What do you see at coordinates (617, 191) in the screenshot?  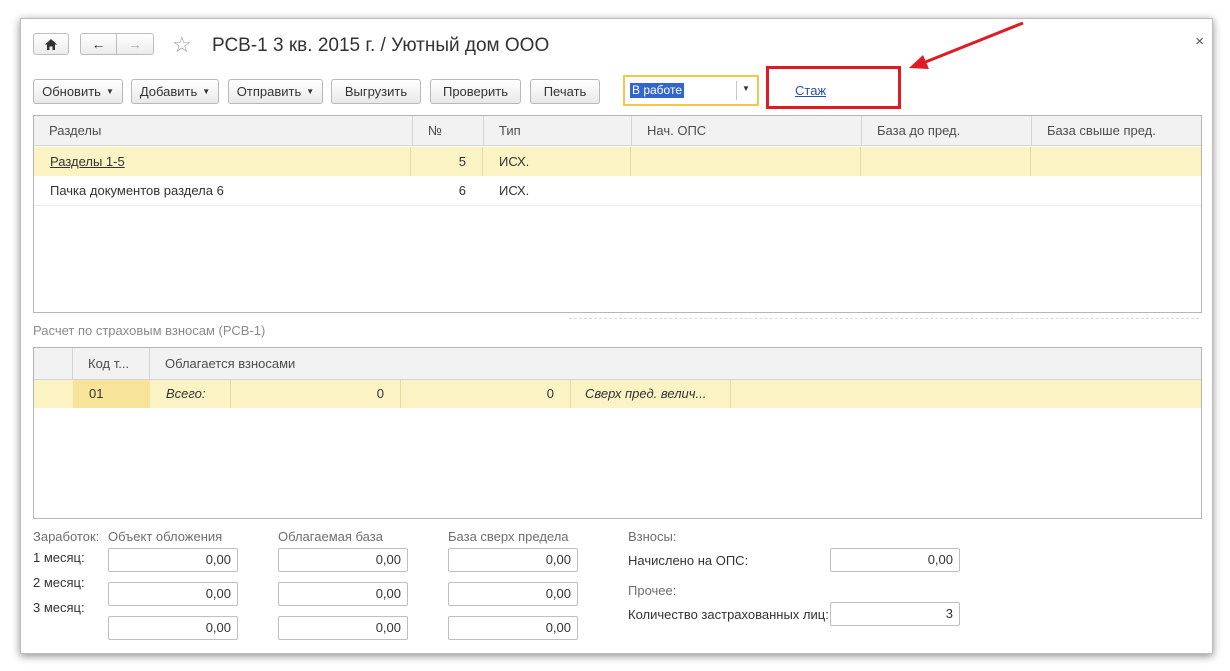 I see `table-row: Пачка документов раздела 6 6 ИСХ.` at bounding box center [617, 191].